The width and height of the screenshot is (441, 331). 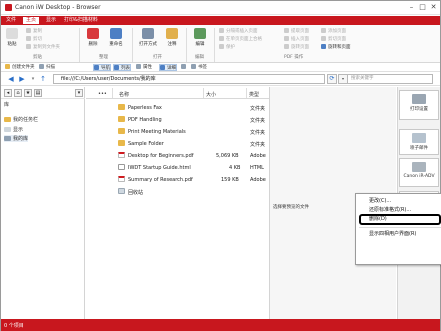 What do you see at coordinates (390, 79) in the screenshot?
I see `search-input: 搜索关键字` at bounding box center [390, 79].